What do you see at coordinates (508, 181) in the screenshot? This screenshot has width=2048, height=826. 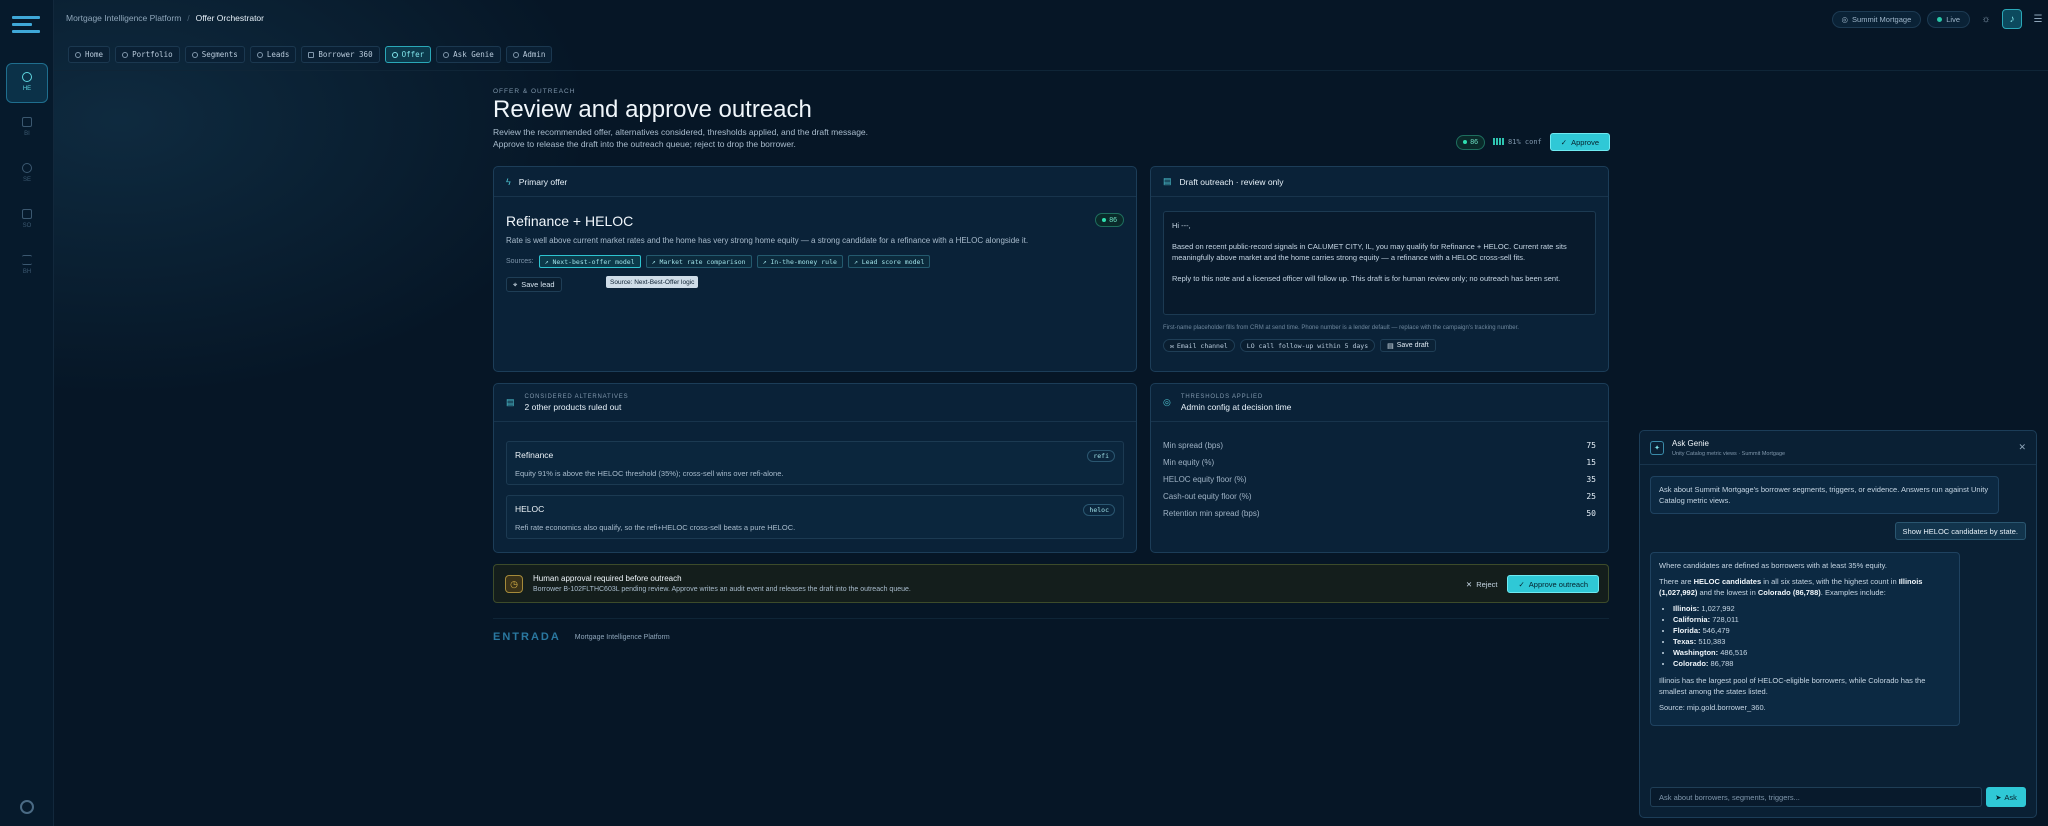 I see `bolt-icon: ϟ` at bounding box center [508, 181].